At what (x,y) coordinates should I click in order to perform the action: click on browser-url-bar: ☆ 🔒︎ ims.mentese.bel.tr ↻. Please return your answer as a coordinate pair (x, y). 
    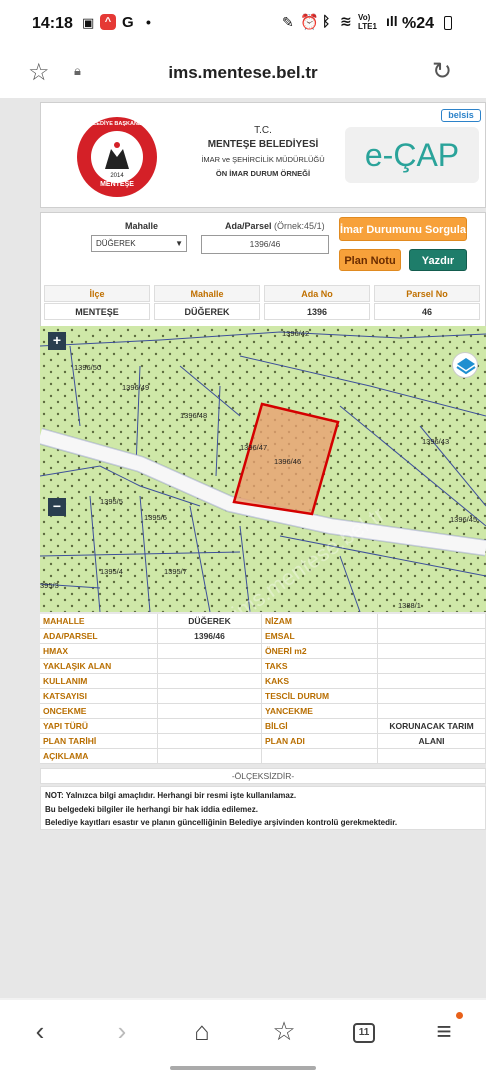
    Looking at the image, I should click on (243, 73).